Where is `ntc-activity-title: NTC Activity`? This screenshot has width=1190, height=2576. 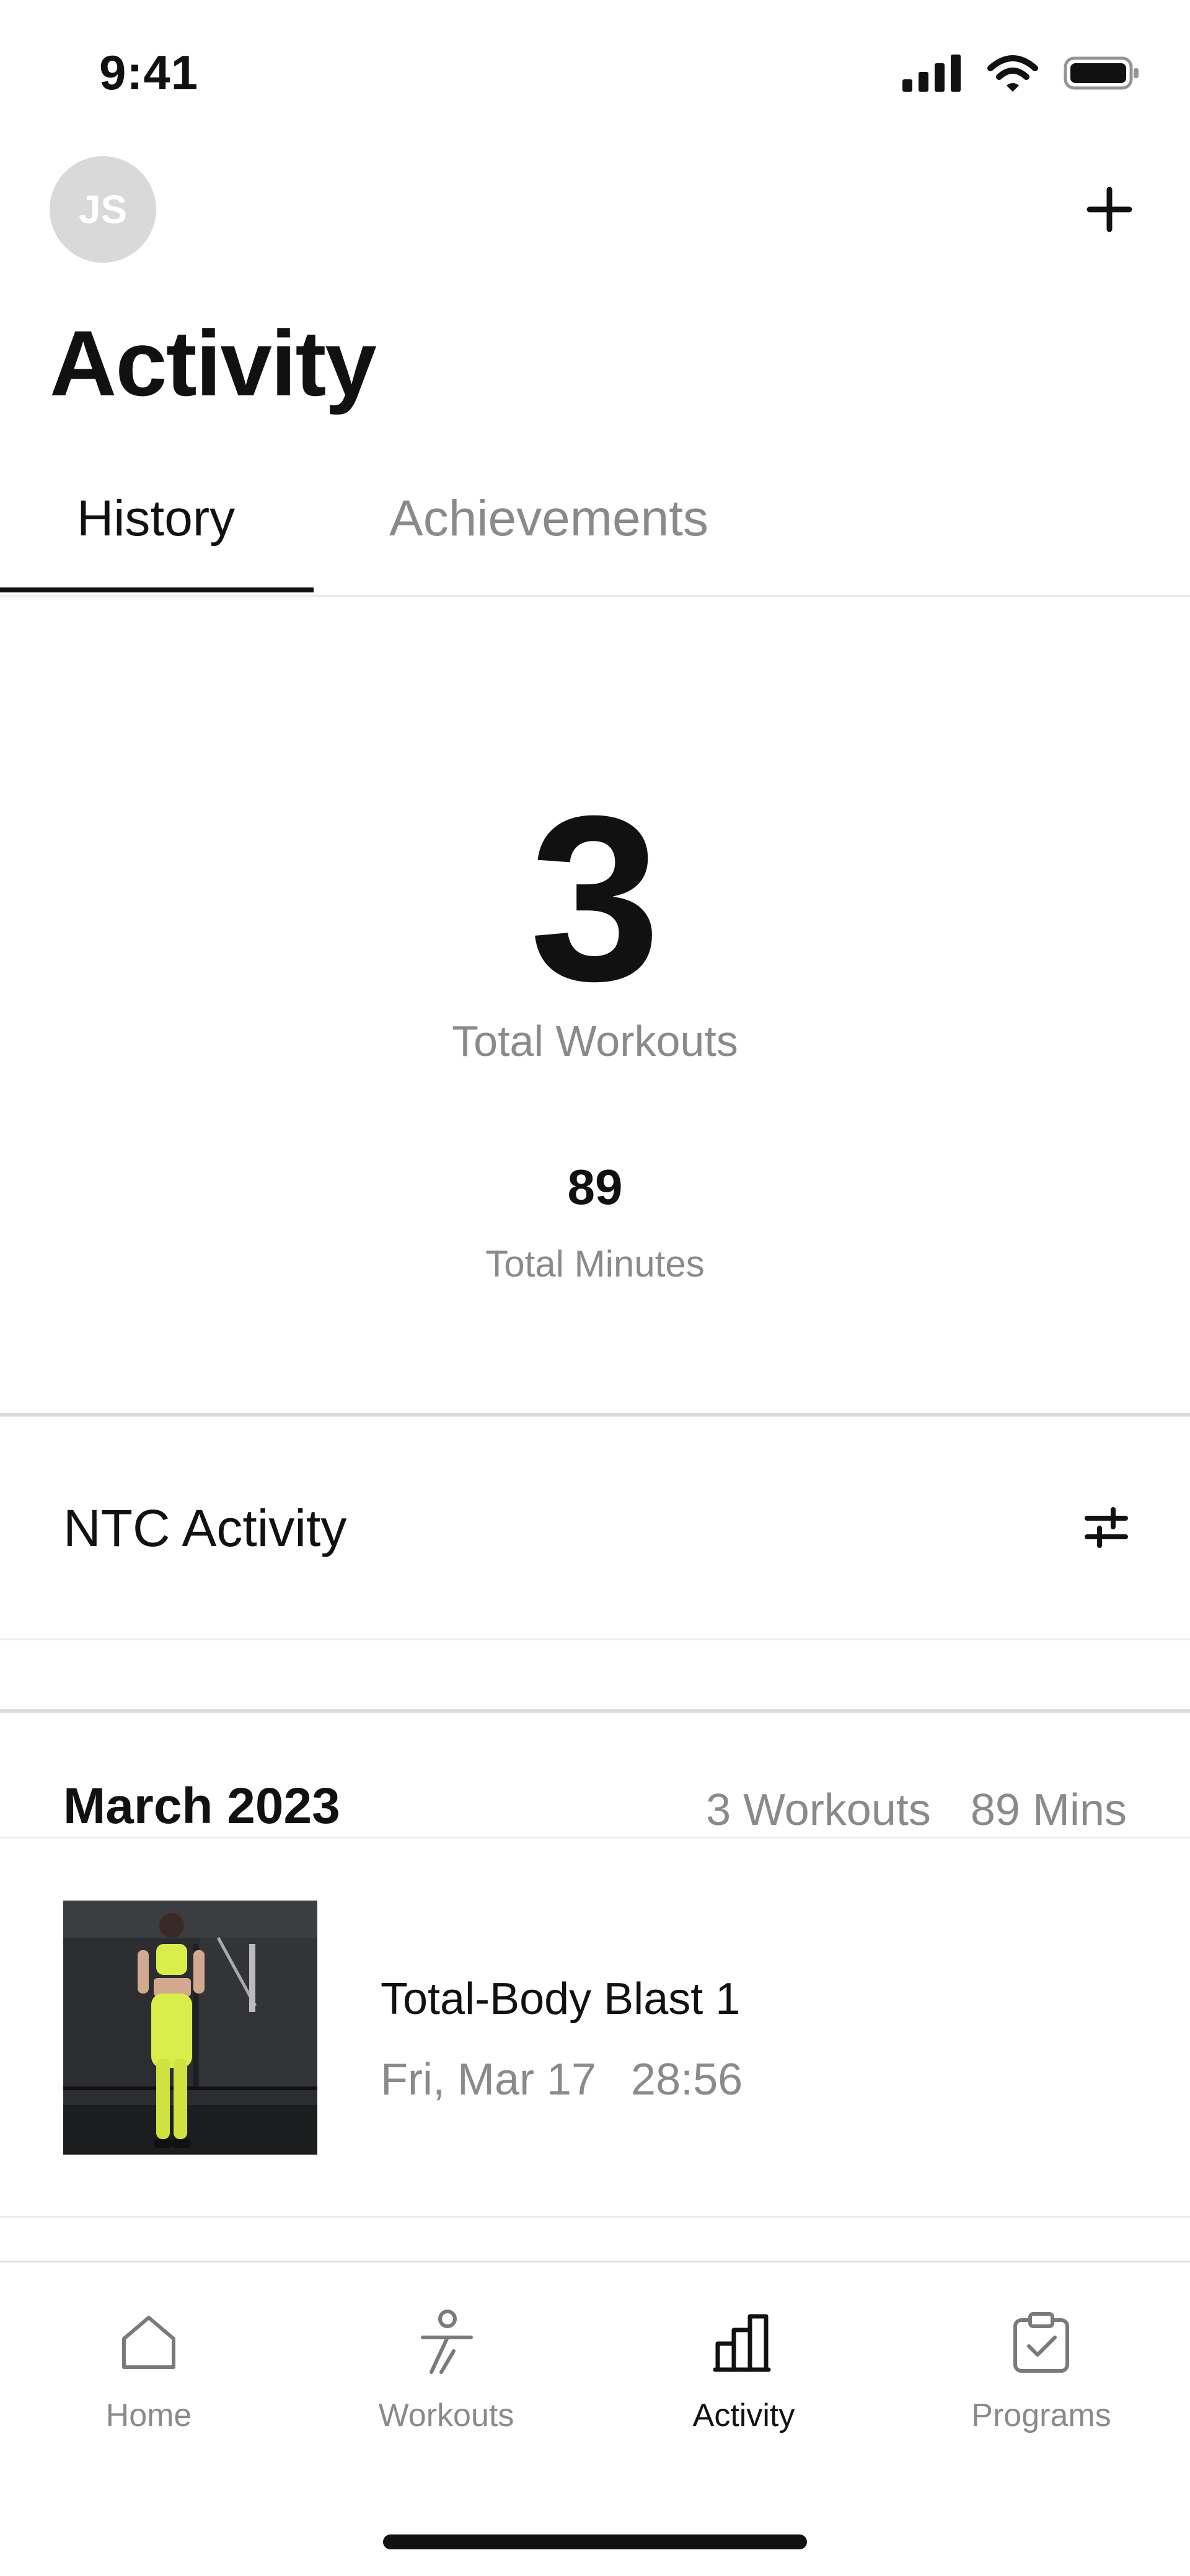
ntc-activity-title: NTC Activity is located at coordinates (205, 1528).